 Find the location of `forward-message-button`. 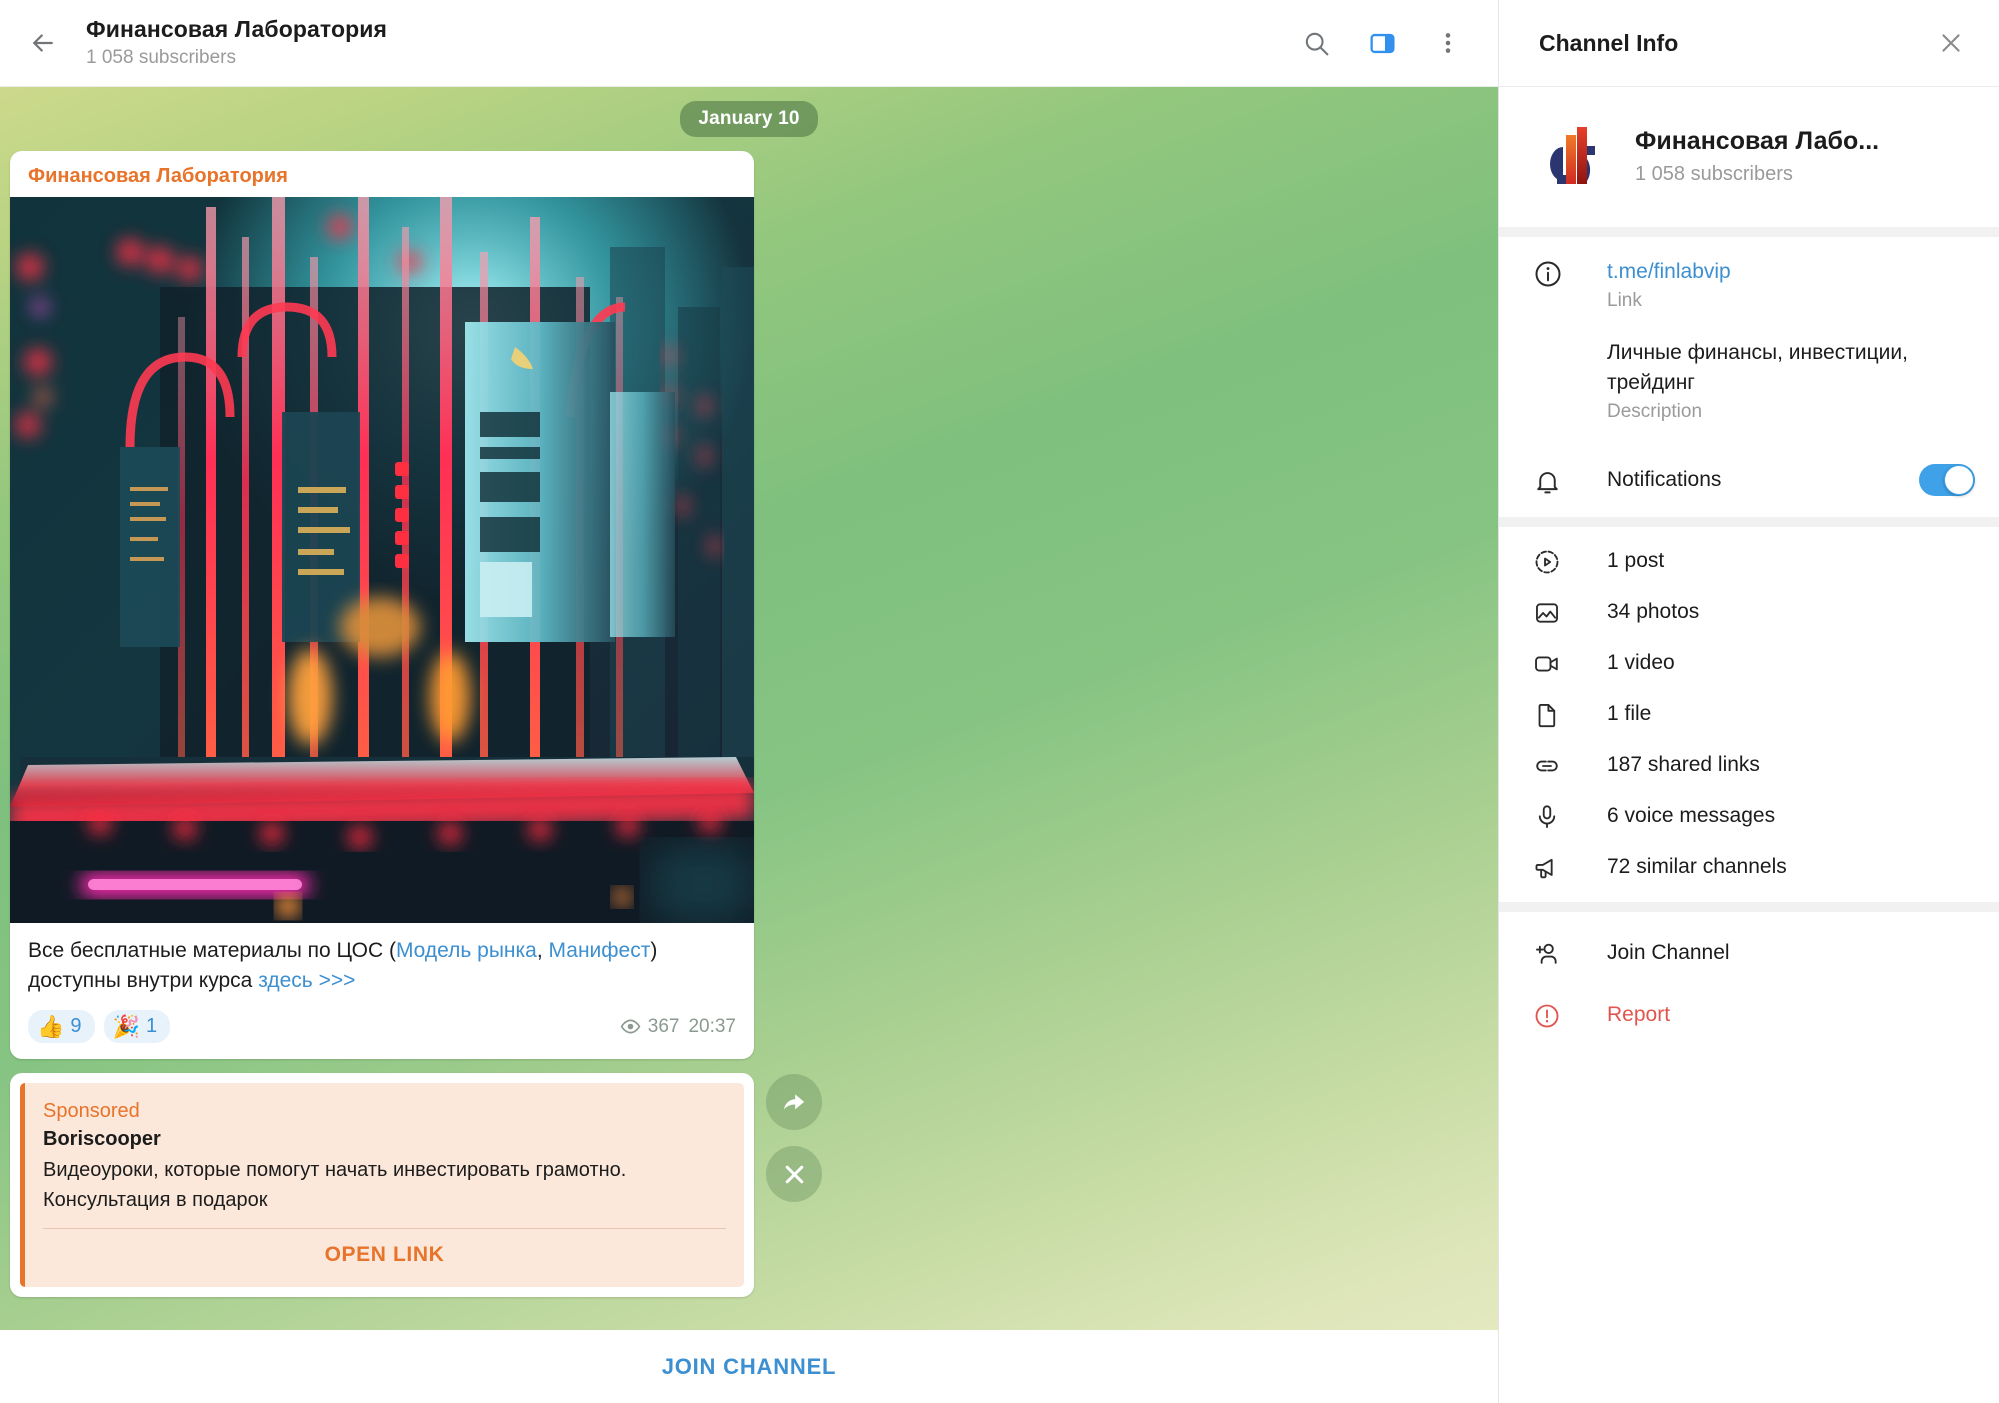

forward-message-button is located at coordinates (794, 1102).